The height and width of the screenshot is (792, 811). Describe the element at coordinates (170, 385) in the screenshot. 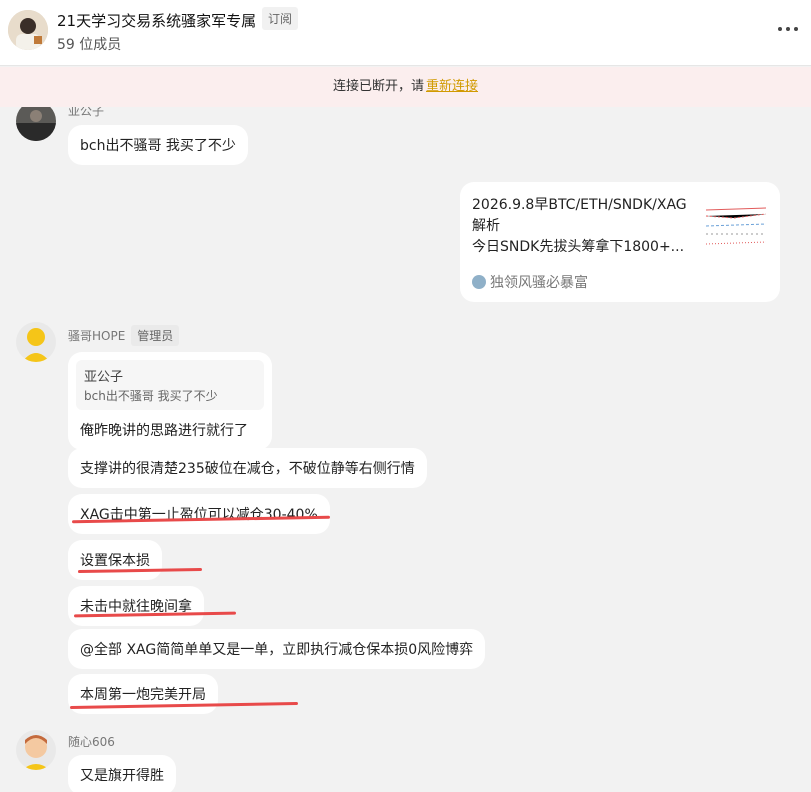

I see `quoted-message: 亚公子 bch出不骚哥 我买了不少` at that location.